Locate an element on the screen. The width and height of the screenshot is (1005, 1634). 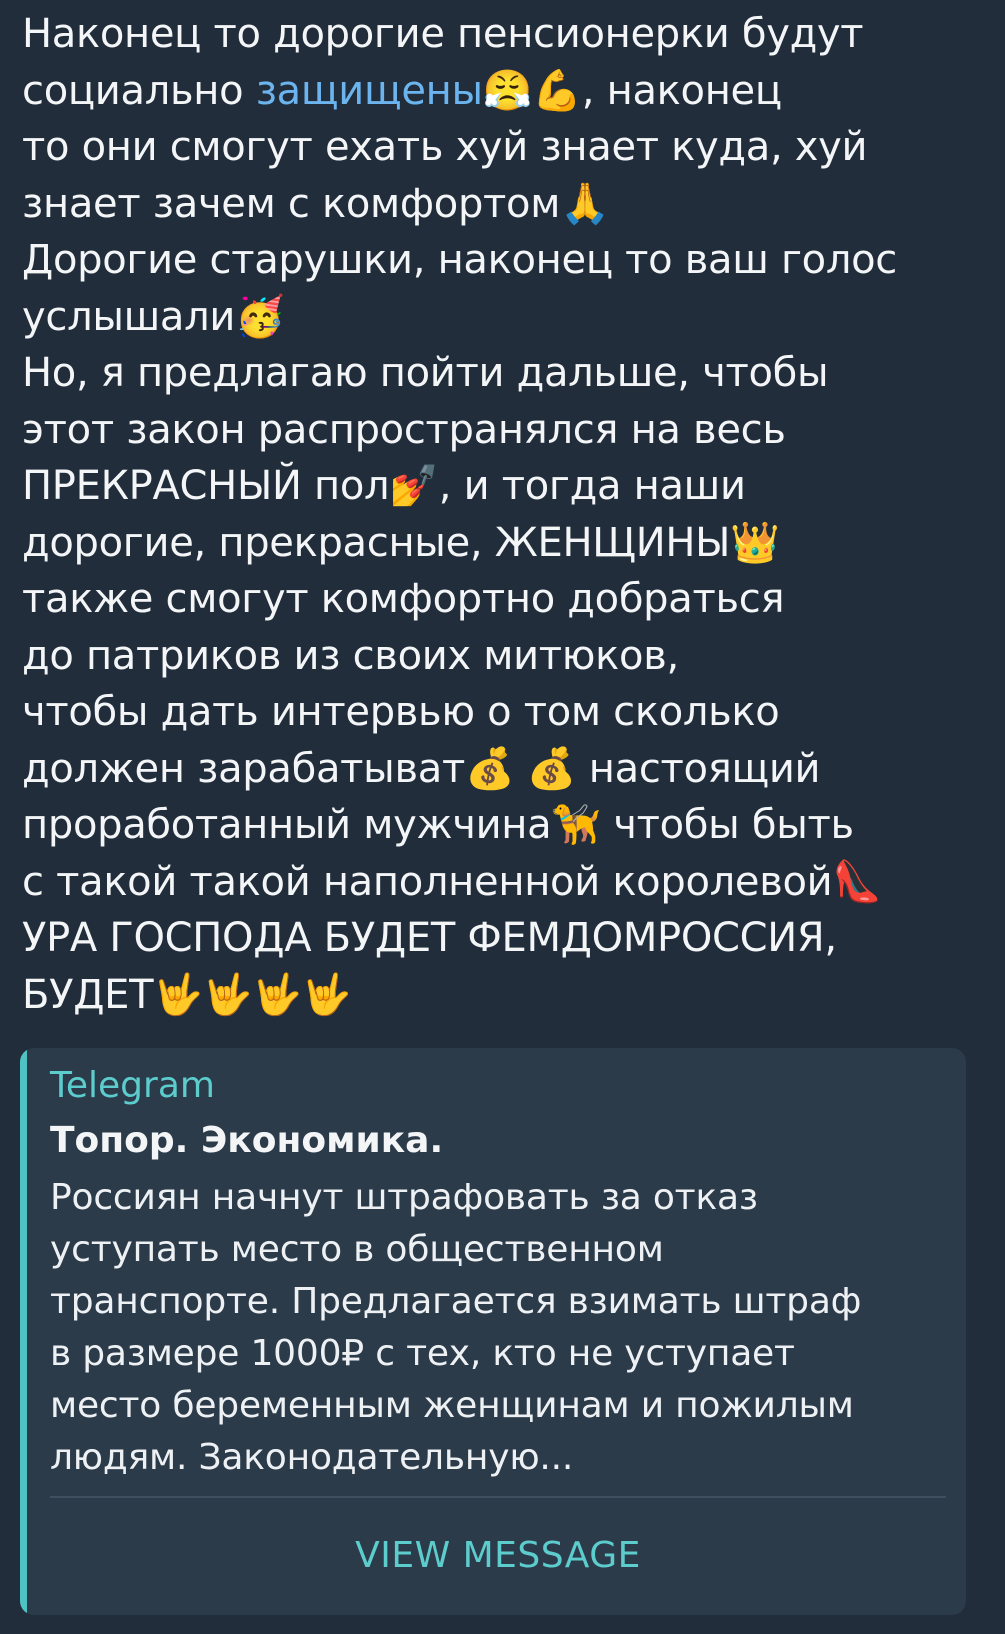
card-divider is located at coordinates (498, 1497).